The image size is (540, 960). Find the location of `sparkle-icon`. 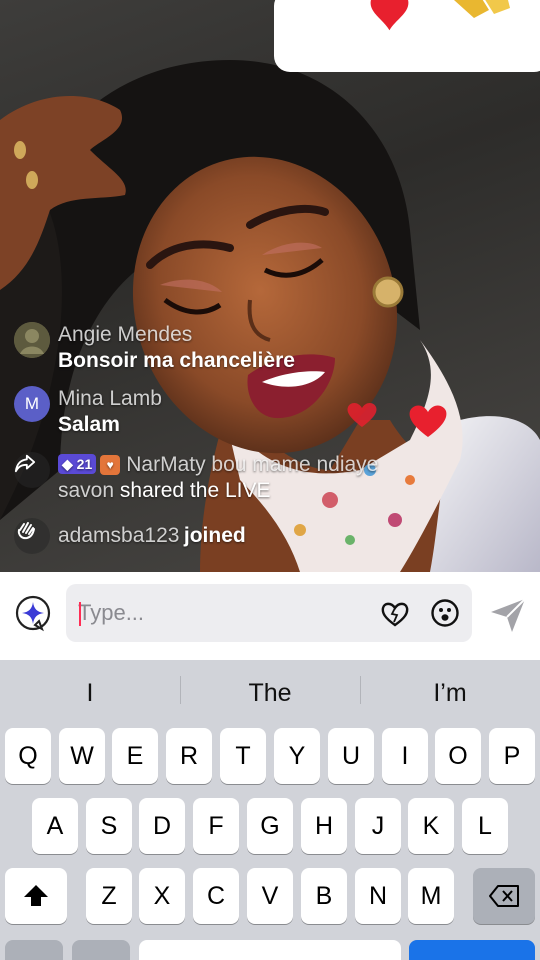

sparkle-icon is located at coordinates (33, 613).